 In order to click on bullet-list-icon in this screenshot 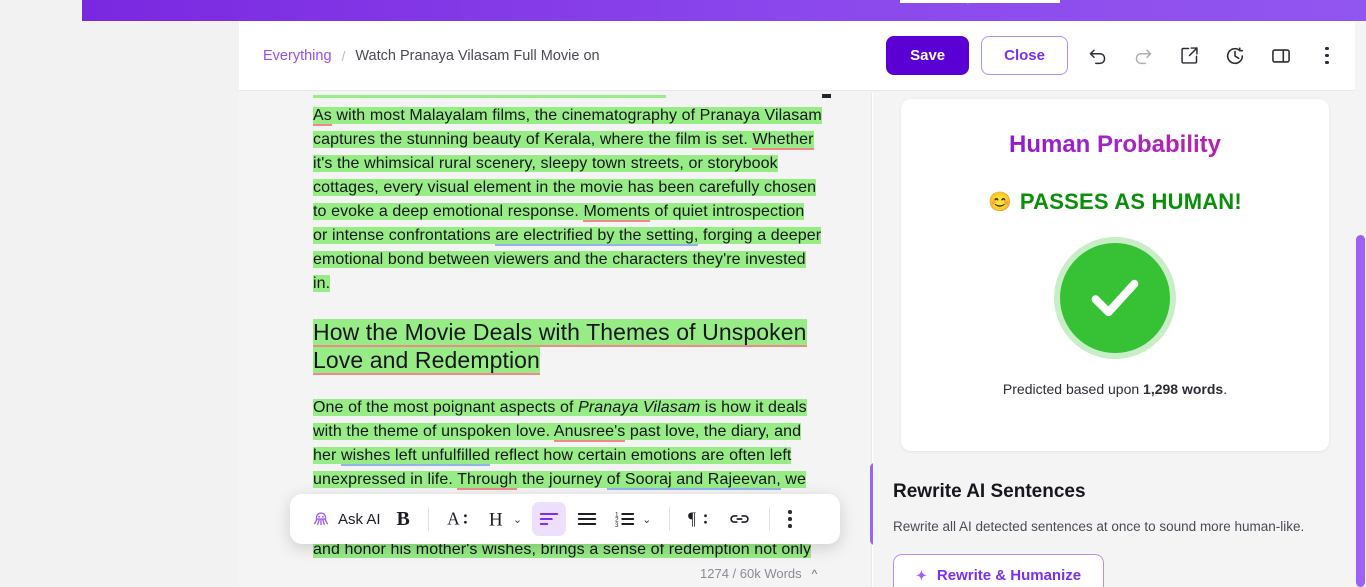, I will do `click(587, 519)`.